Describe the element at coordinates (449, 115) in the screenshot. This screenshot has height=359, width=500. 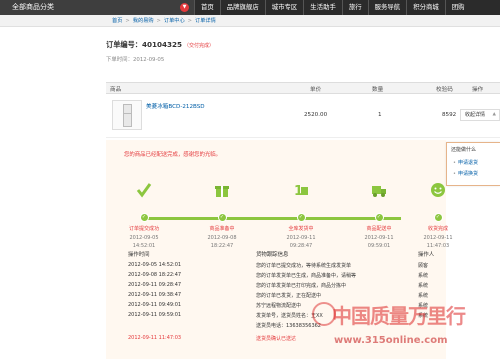
I see `product-verify-code: 8592` at that location.